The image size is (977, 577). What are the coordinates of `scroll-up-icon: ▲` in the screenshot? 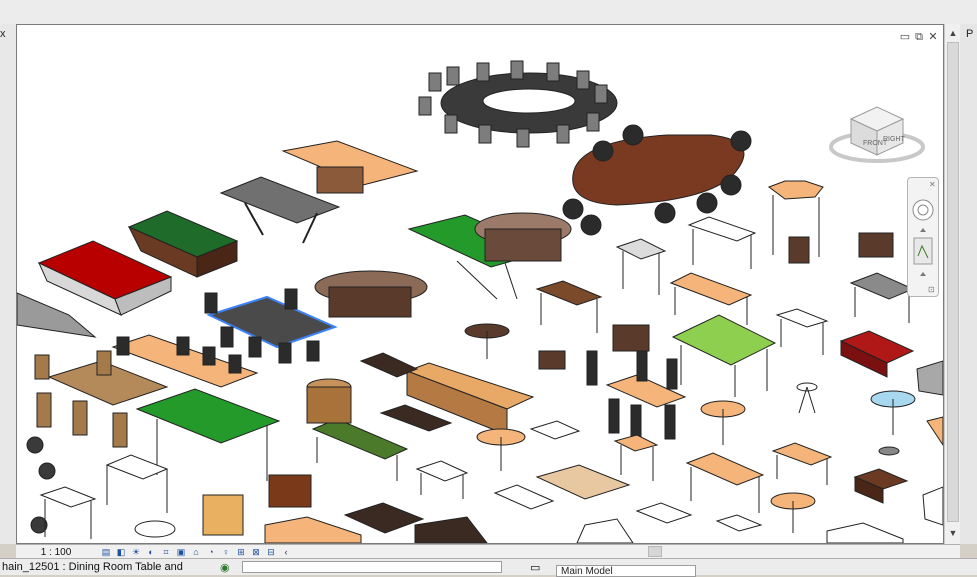 It's located at (953, 33).